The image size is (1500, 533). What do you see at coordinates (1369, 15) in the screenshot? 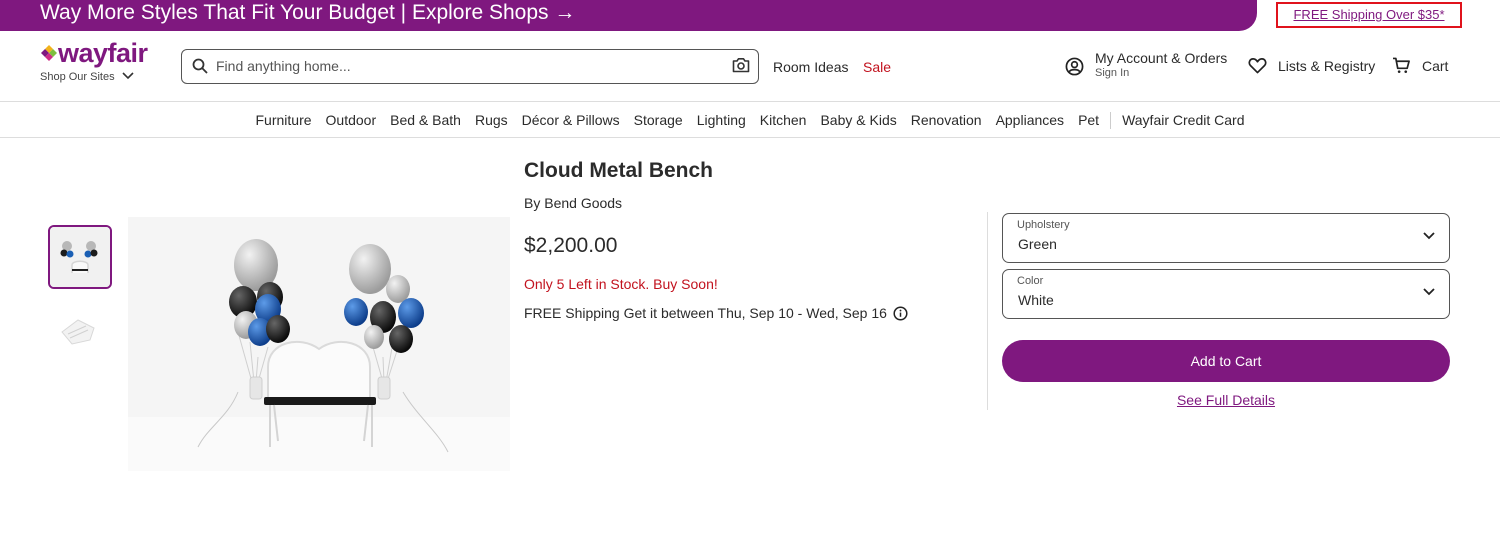
I see `free-shipping-link: FREE Shipping Over $35*` at bounding box center [1369, 15].